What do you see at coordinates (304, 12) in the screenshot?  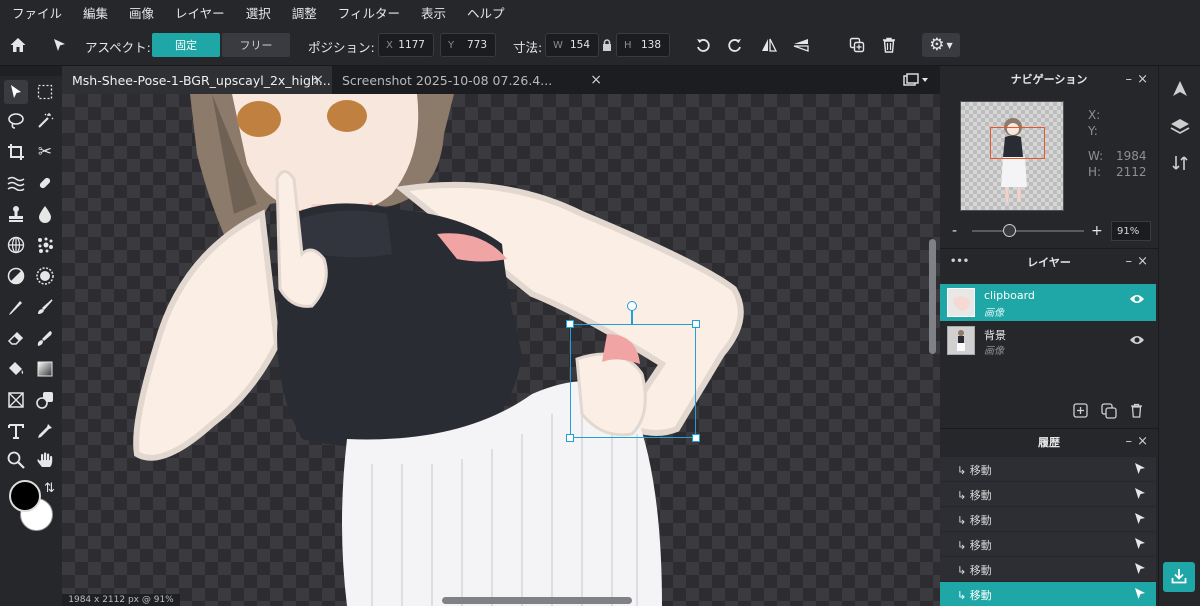 I see `menu-adjust: 調整` at bounding box center [304, 12].